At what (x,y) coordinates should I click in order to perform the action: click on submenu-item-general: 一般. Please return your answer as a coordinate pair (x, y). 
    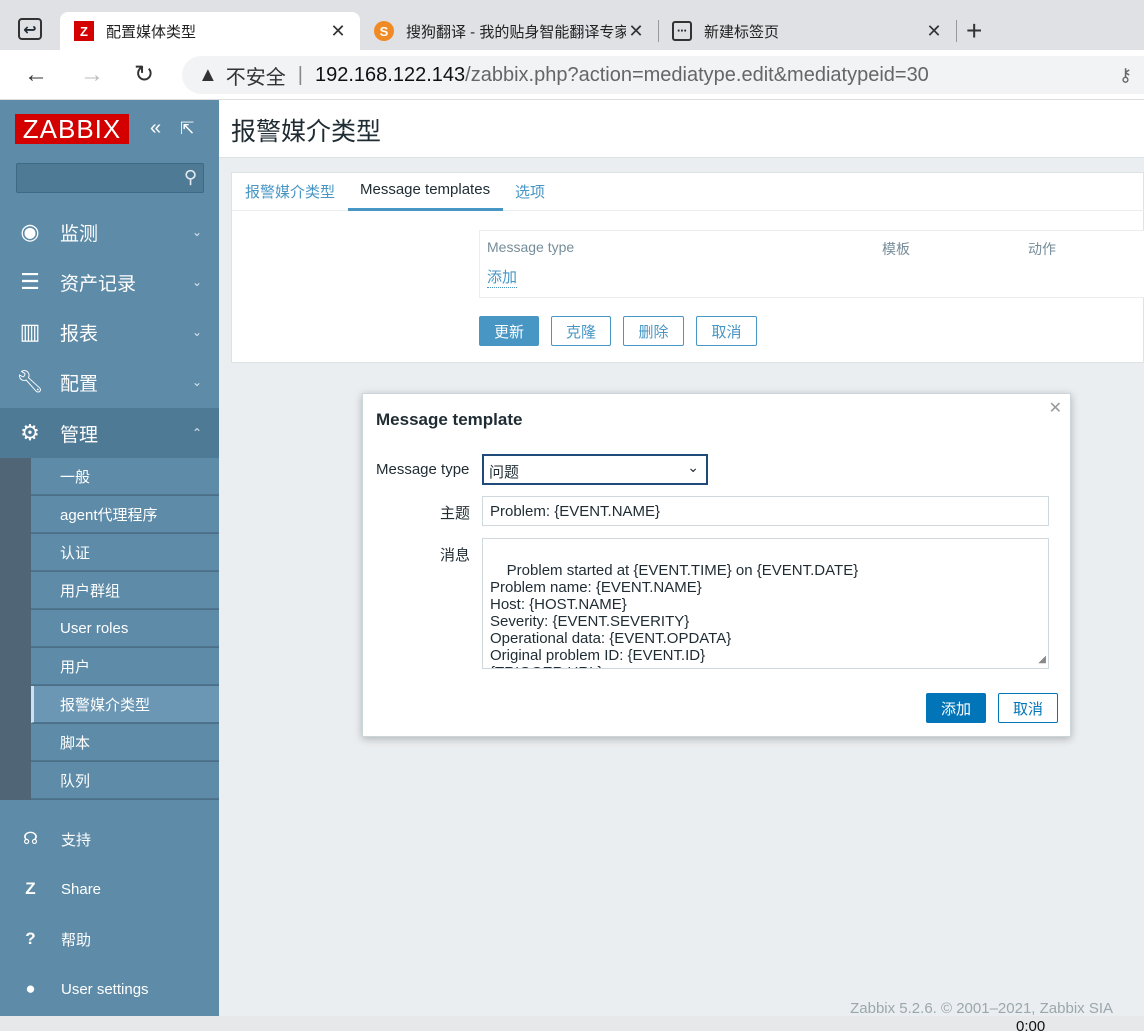
    Looking at the image, I should click on (125, 476).